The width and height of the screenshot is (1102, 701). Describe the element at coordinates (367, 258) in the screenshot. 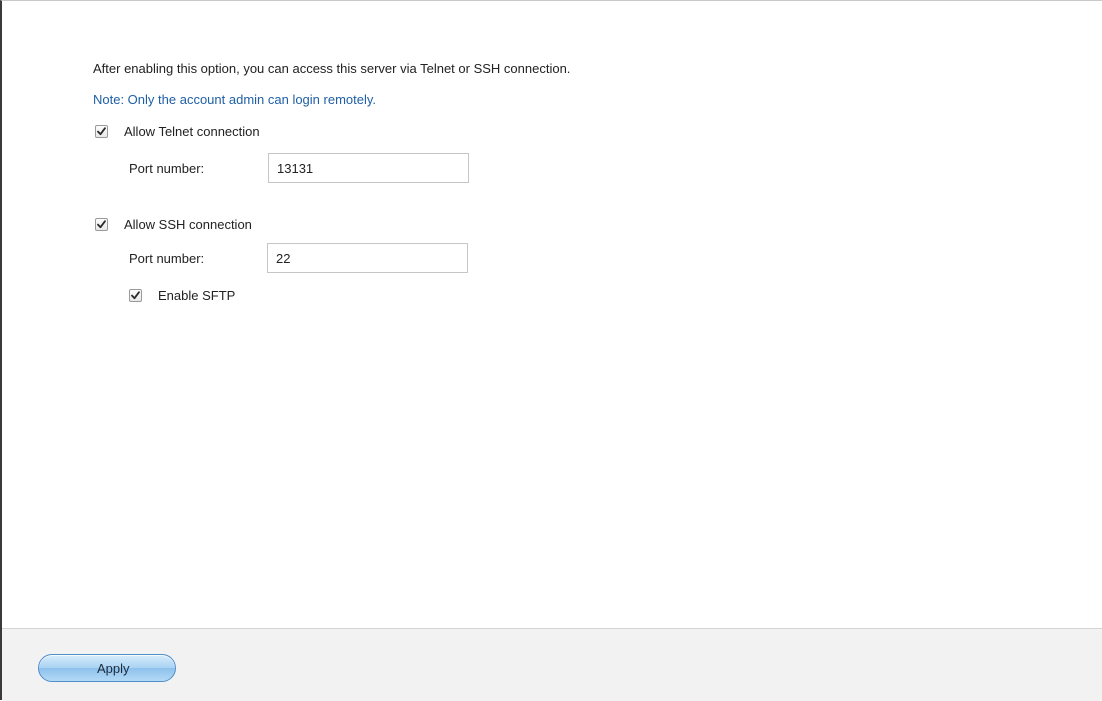

I see `ssh-port-input` at that location.